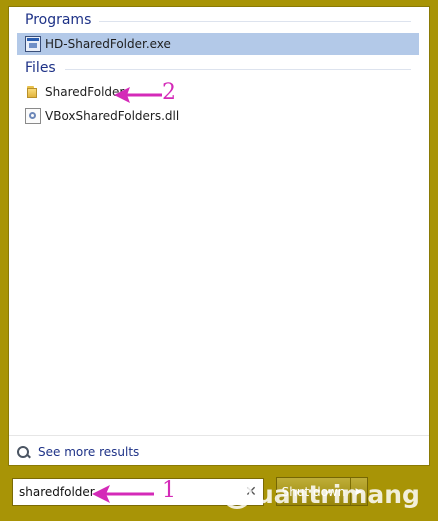 The height and width of the screenshot is (521, 438). I want to click on folder-icon, so click(33, 92).